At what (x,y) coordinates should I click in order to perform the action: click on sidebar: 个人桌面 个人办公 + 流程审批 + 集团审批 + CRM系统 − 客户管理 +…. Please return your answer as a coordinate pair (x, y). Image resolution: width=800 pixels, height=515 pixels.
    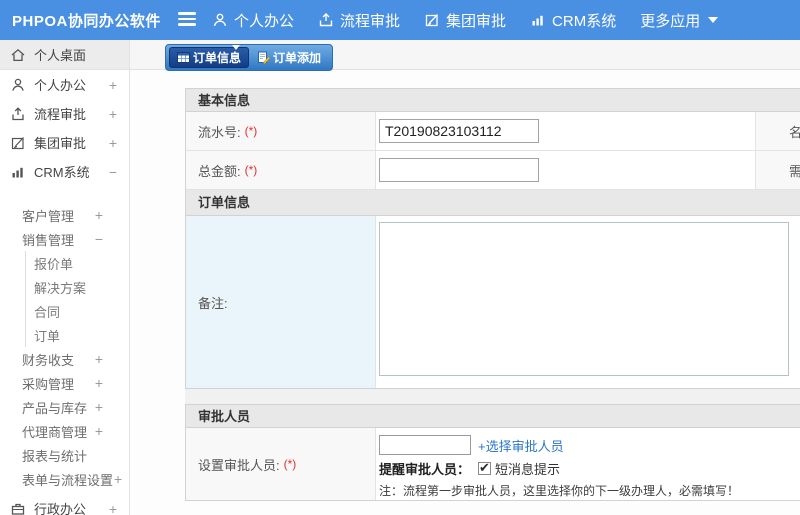
    Looking at the image, I should click on (65, 277).